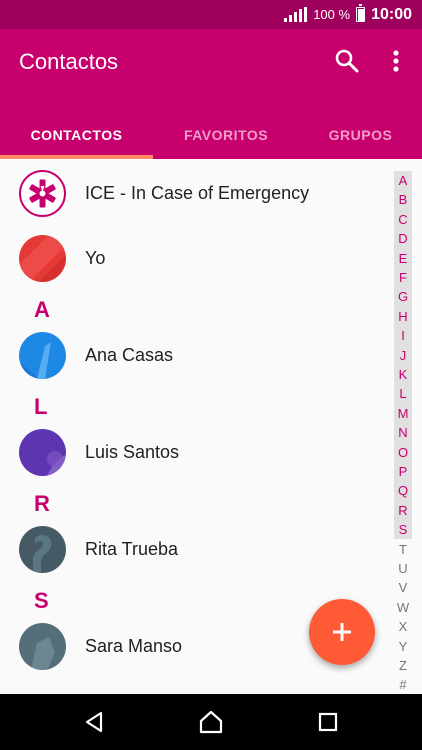 Image resolution: width=422 pixels, height=750 pixels. I want to click on index-letter: K, so click(403, 374).